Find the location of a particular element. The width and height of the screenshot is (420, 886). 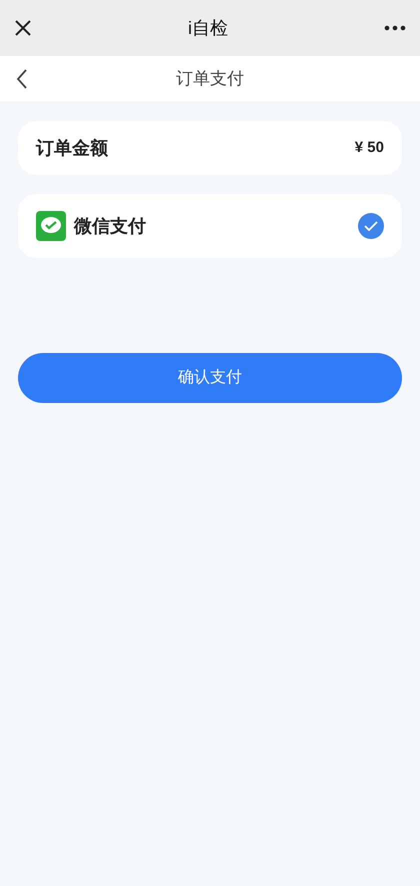

window-title: i自检 is located at coordinates (208, 28).